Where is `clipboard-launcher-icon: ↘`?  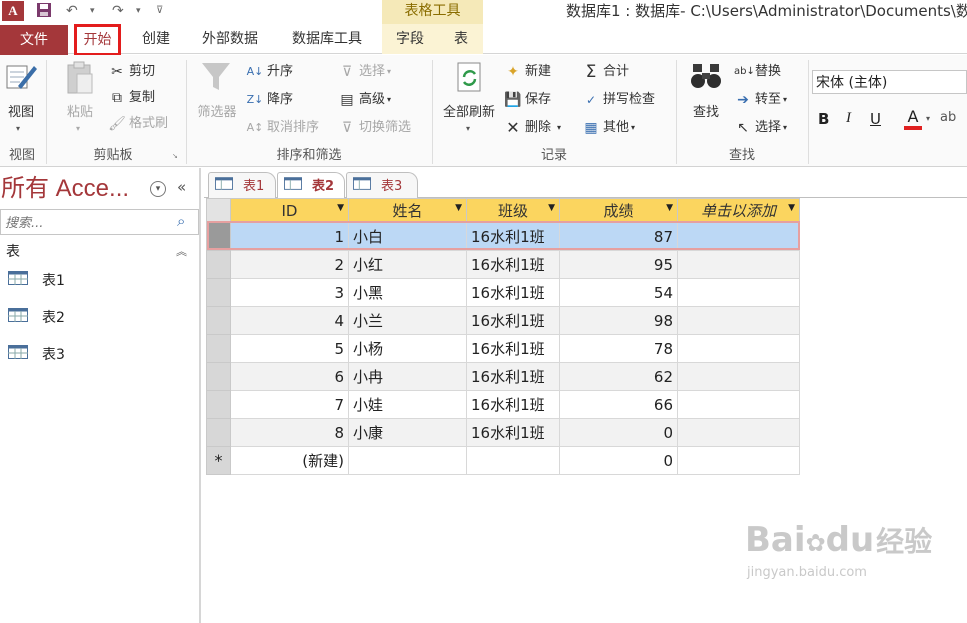 clipboard-launcher-icon: ↘ is located at coordinates (176, 156).